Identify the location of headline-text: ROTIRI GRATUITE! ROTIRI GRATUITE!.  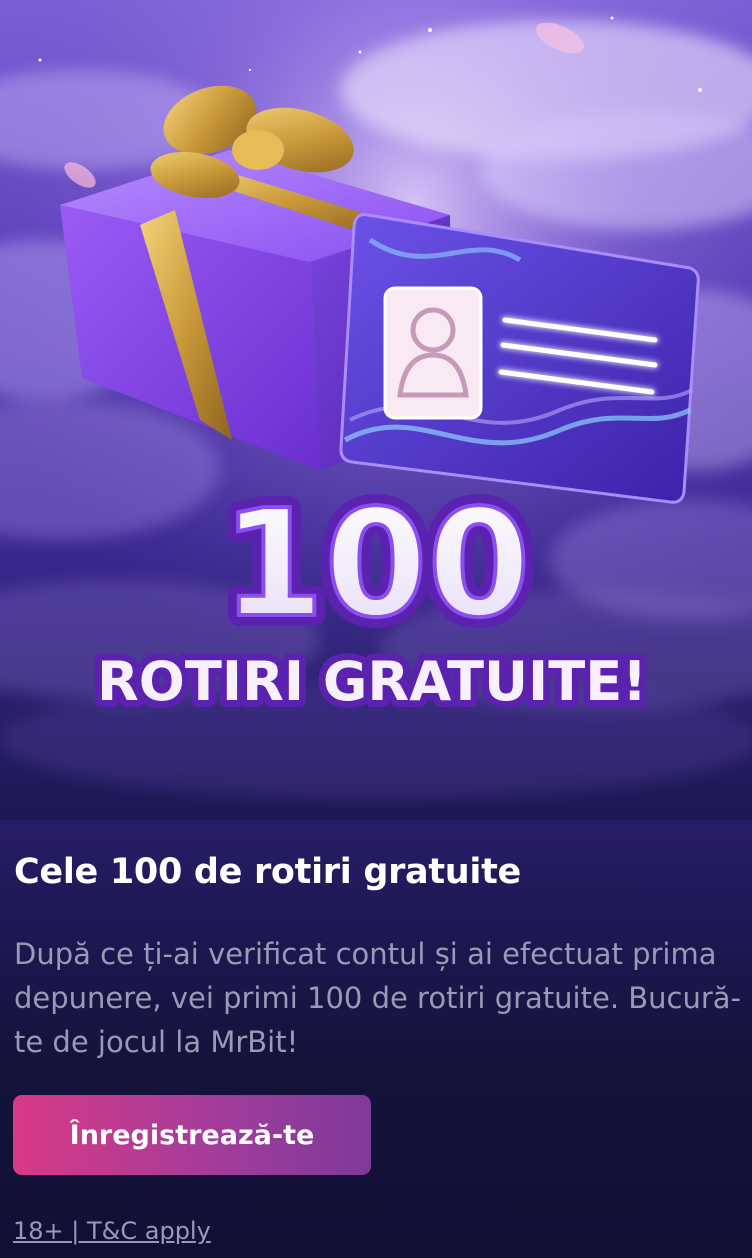
(372, 681).